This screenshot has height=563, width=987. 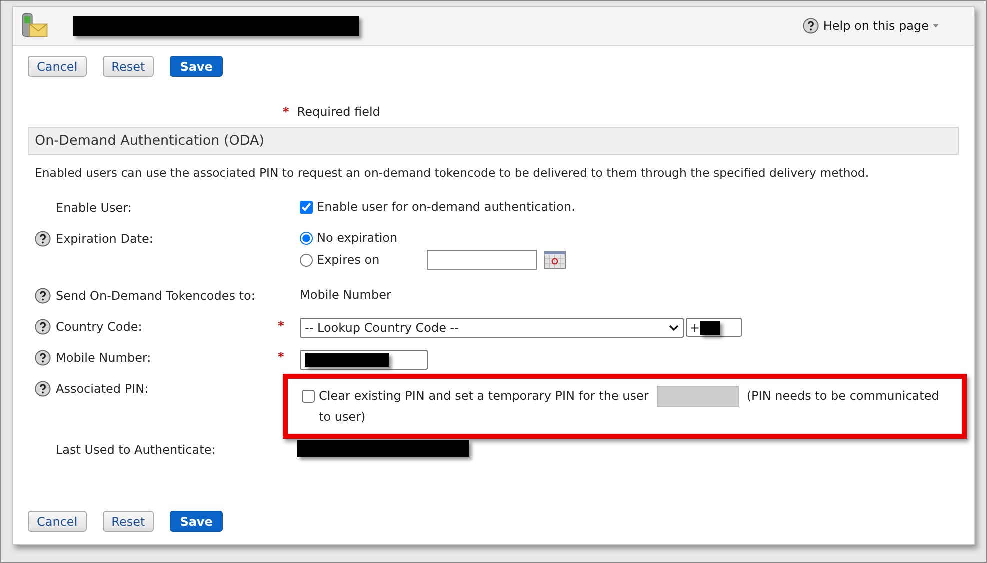 I want to click on phone-envelope-icon, so click(x=35, y=26).